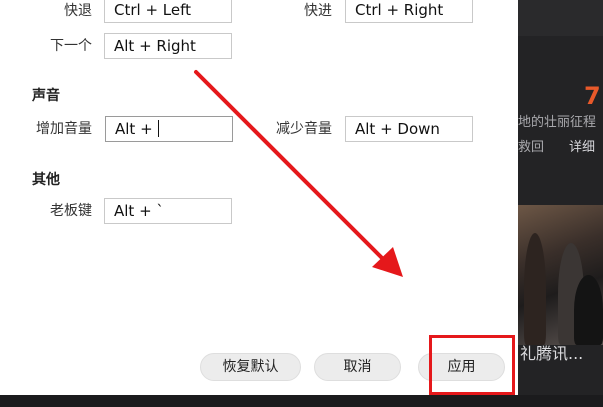 The height and width of the screenshot is (407, 603). I want to click on volume-up-shortcut-field: Alt +, so click(169, 129).